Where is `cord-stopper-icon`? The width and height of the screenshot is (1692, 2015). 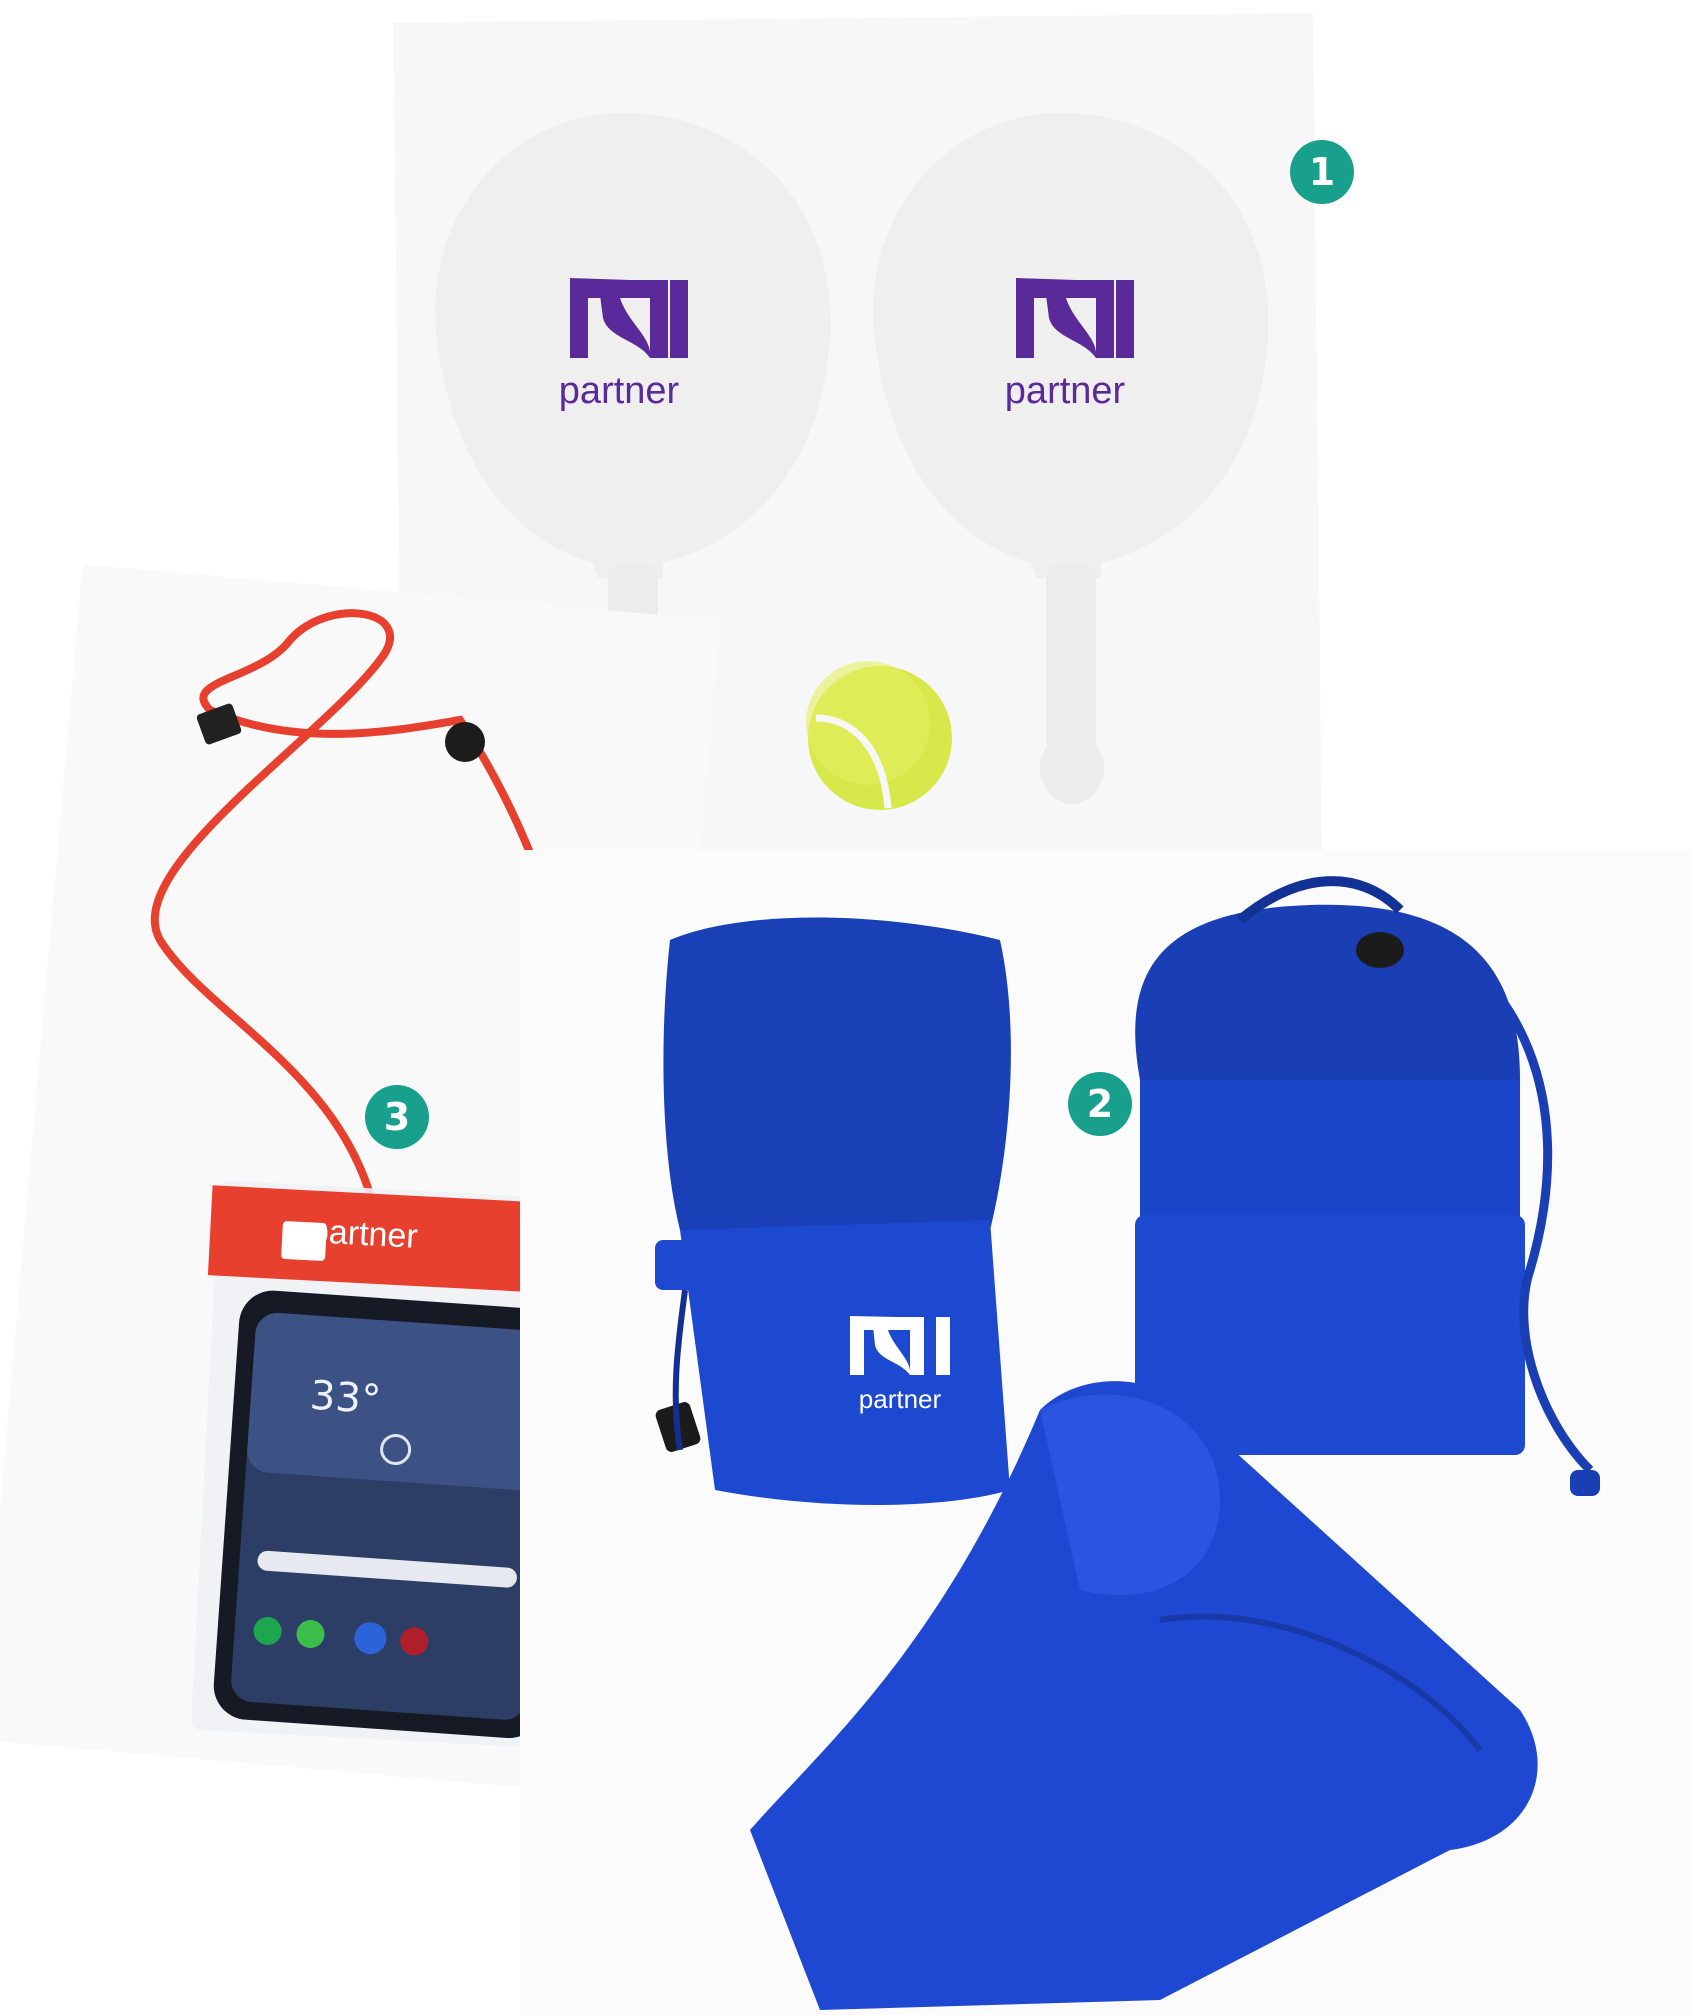 cord-stopper-icon is located at coordinates (465, 742).